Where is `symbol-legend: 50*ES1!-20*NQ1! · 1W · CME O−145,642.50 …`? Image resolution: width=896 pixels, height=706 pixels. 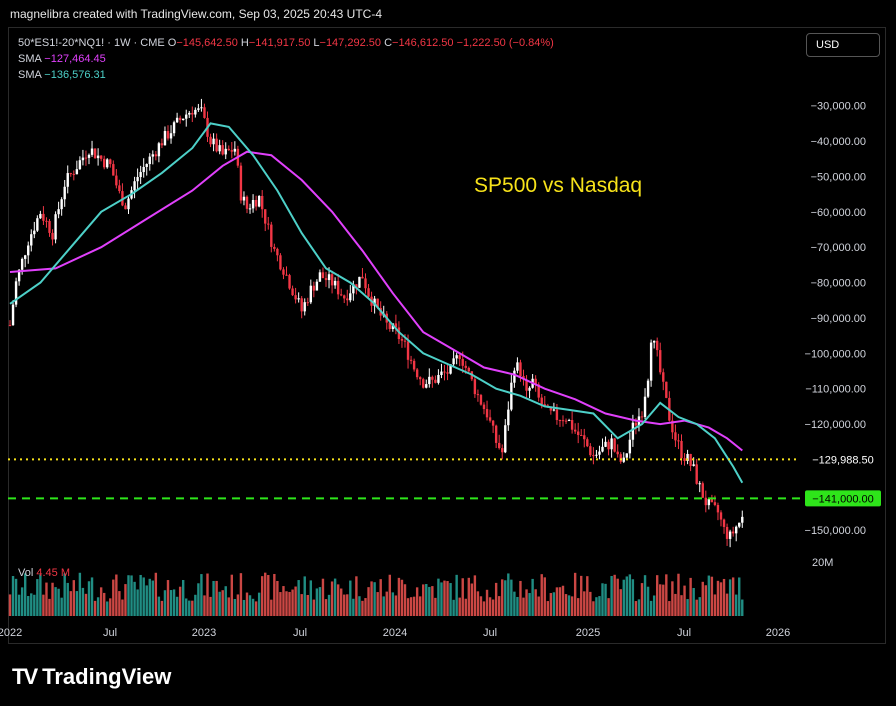
symbol-legend: 50*ES1!-20*NQ1! · 1W · CME O−145,642.50 … is located at coordinates (286, 43).